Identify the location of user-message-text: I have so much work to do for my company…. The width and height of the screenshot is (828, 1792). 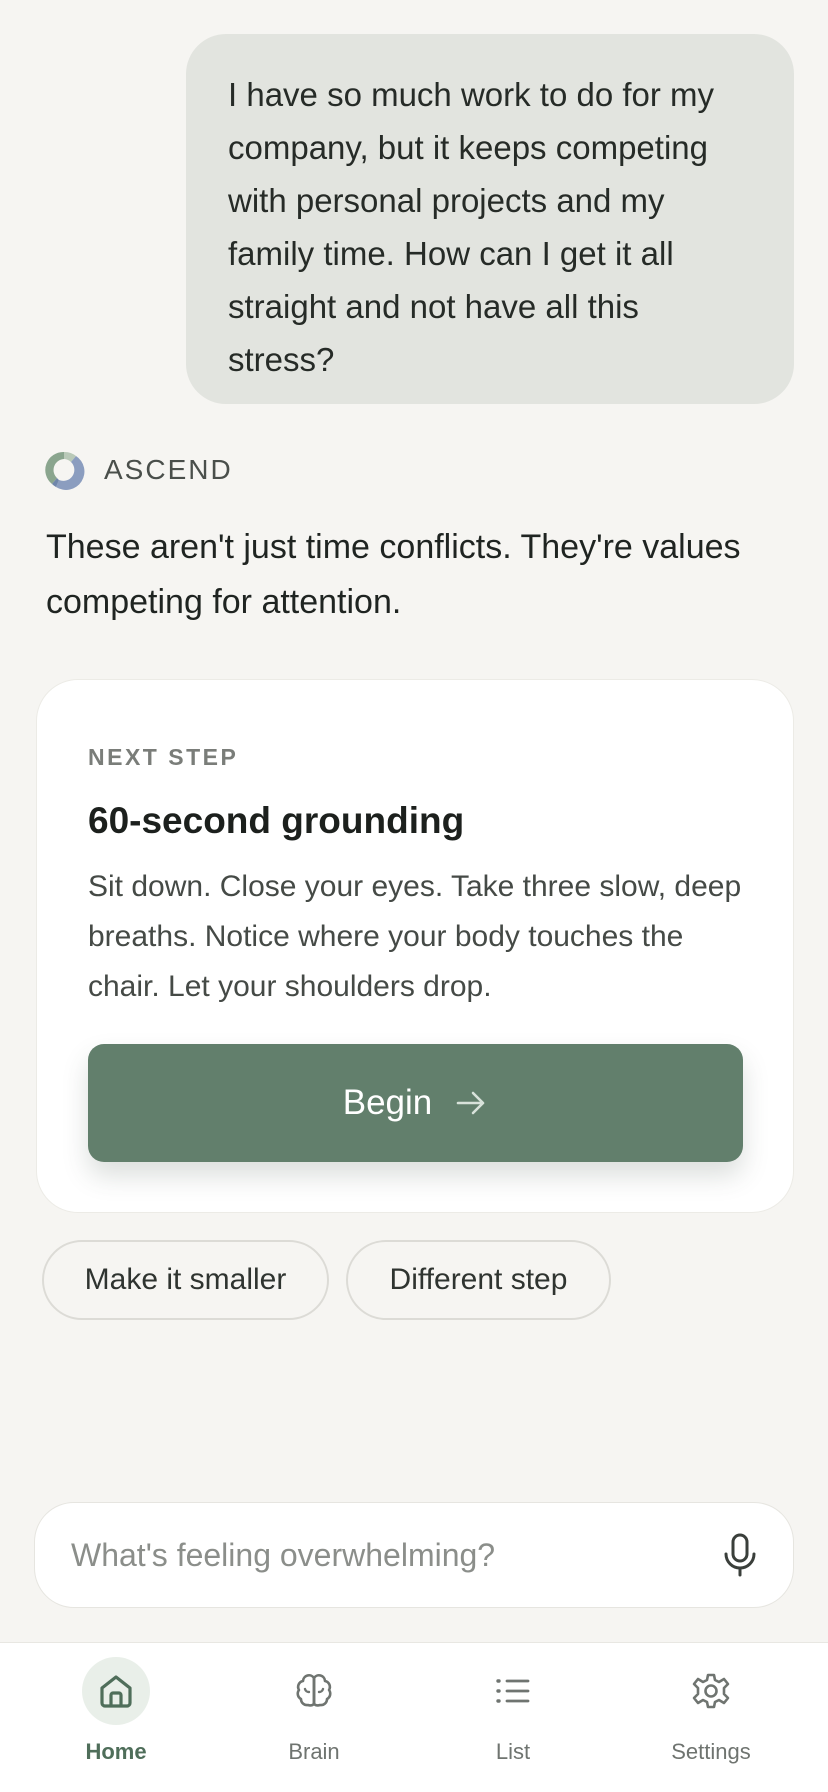
(471, 227).